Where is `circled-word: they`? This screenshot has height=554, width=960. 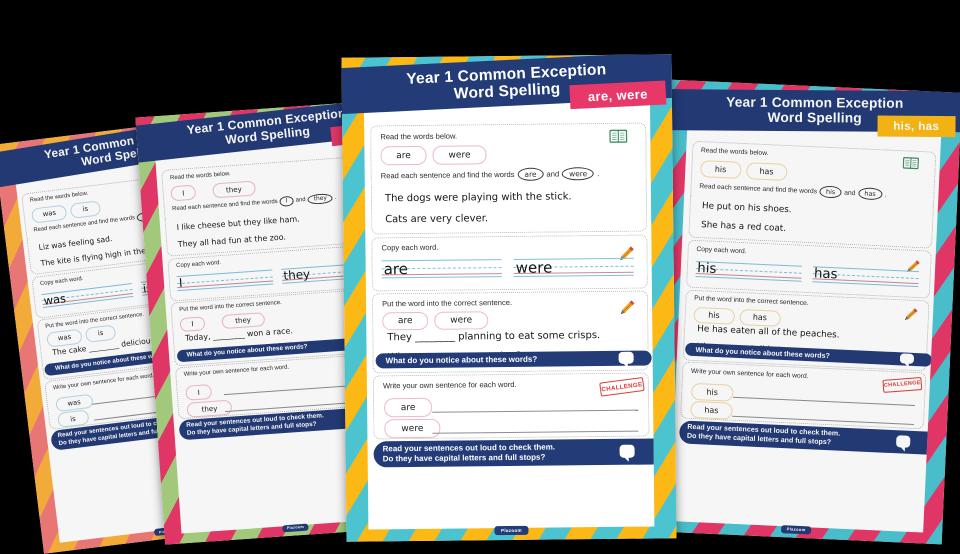
circled-word: they is located at coordinates (320, 198).